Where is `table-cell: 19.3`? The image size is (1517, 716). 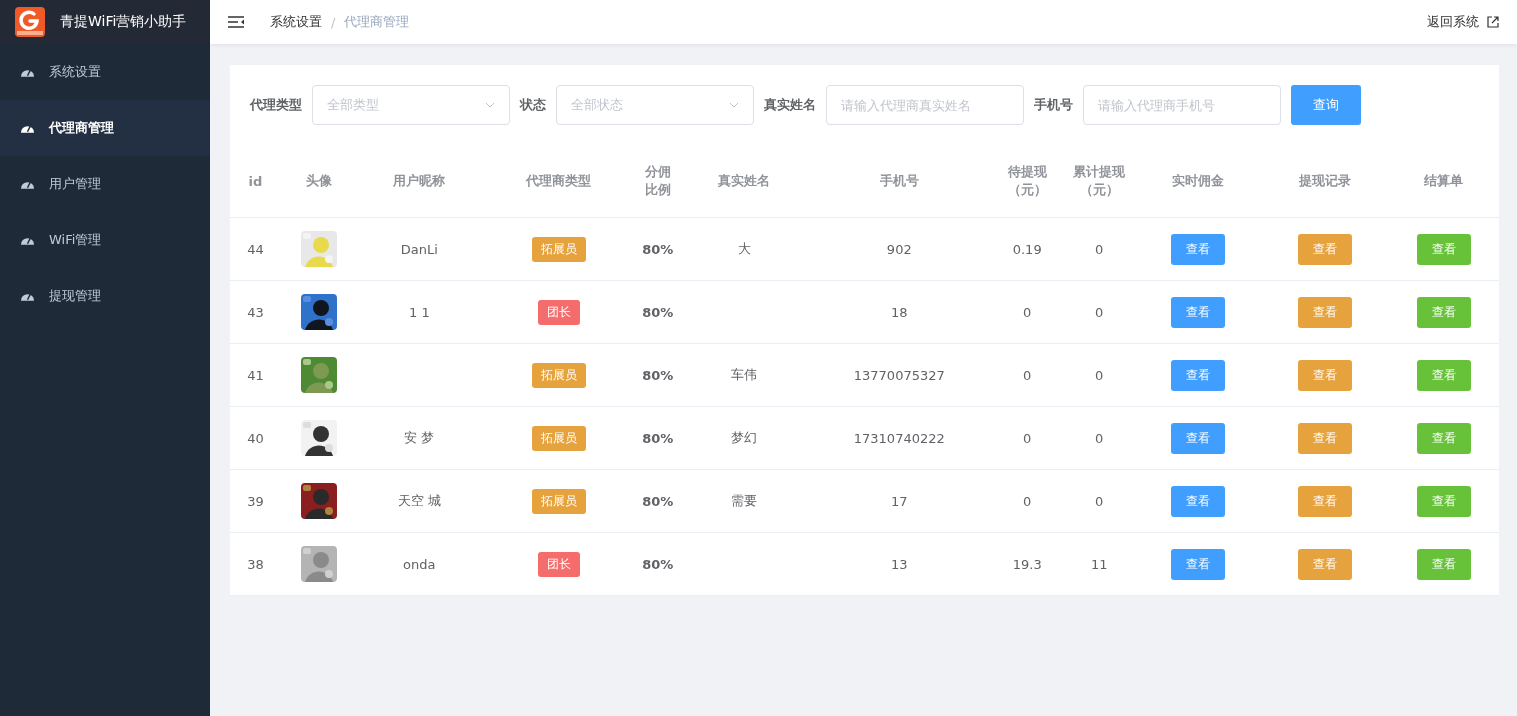 table-cell: 19.3 is located at coordinates (1027, 564).